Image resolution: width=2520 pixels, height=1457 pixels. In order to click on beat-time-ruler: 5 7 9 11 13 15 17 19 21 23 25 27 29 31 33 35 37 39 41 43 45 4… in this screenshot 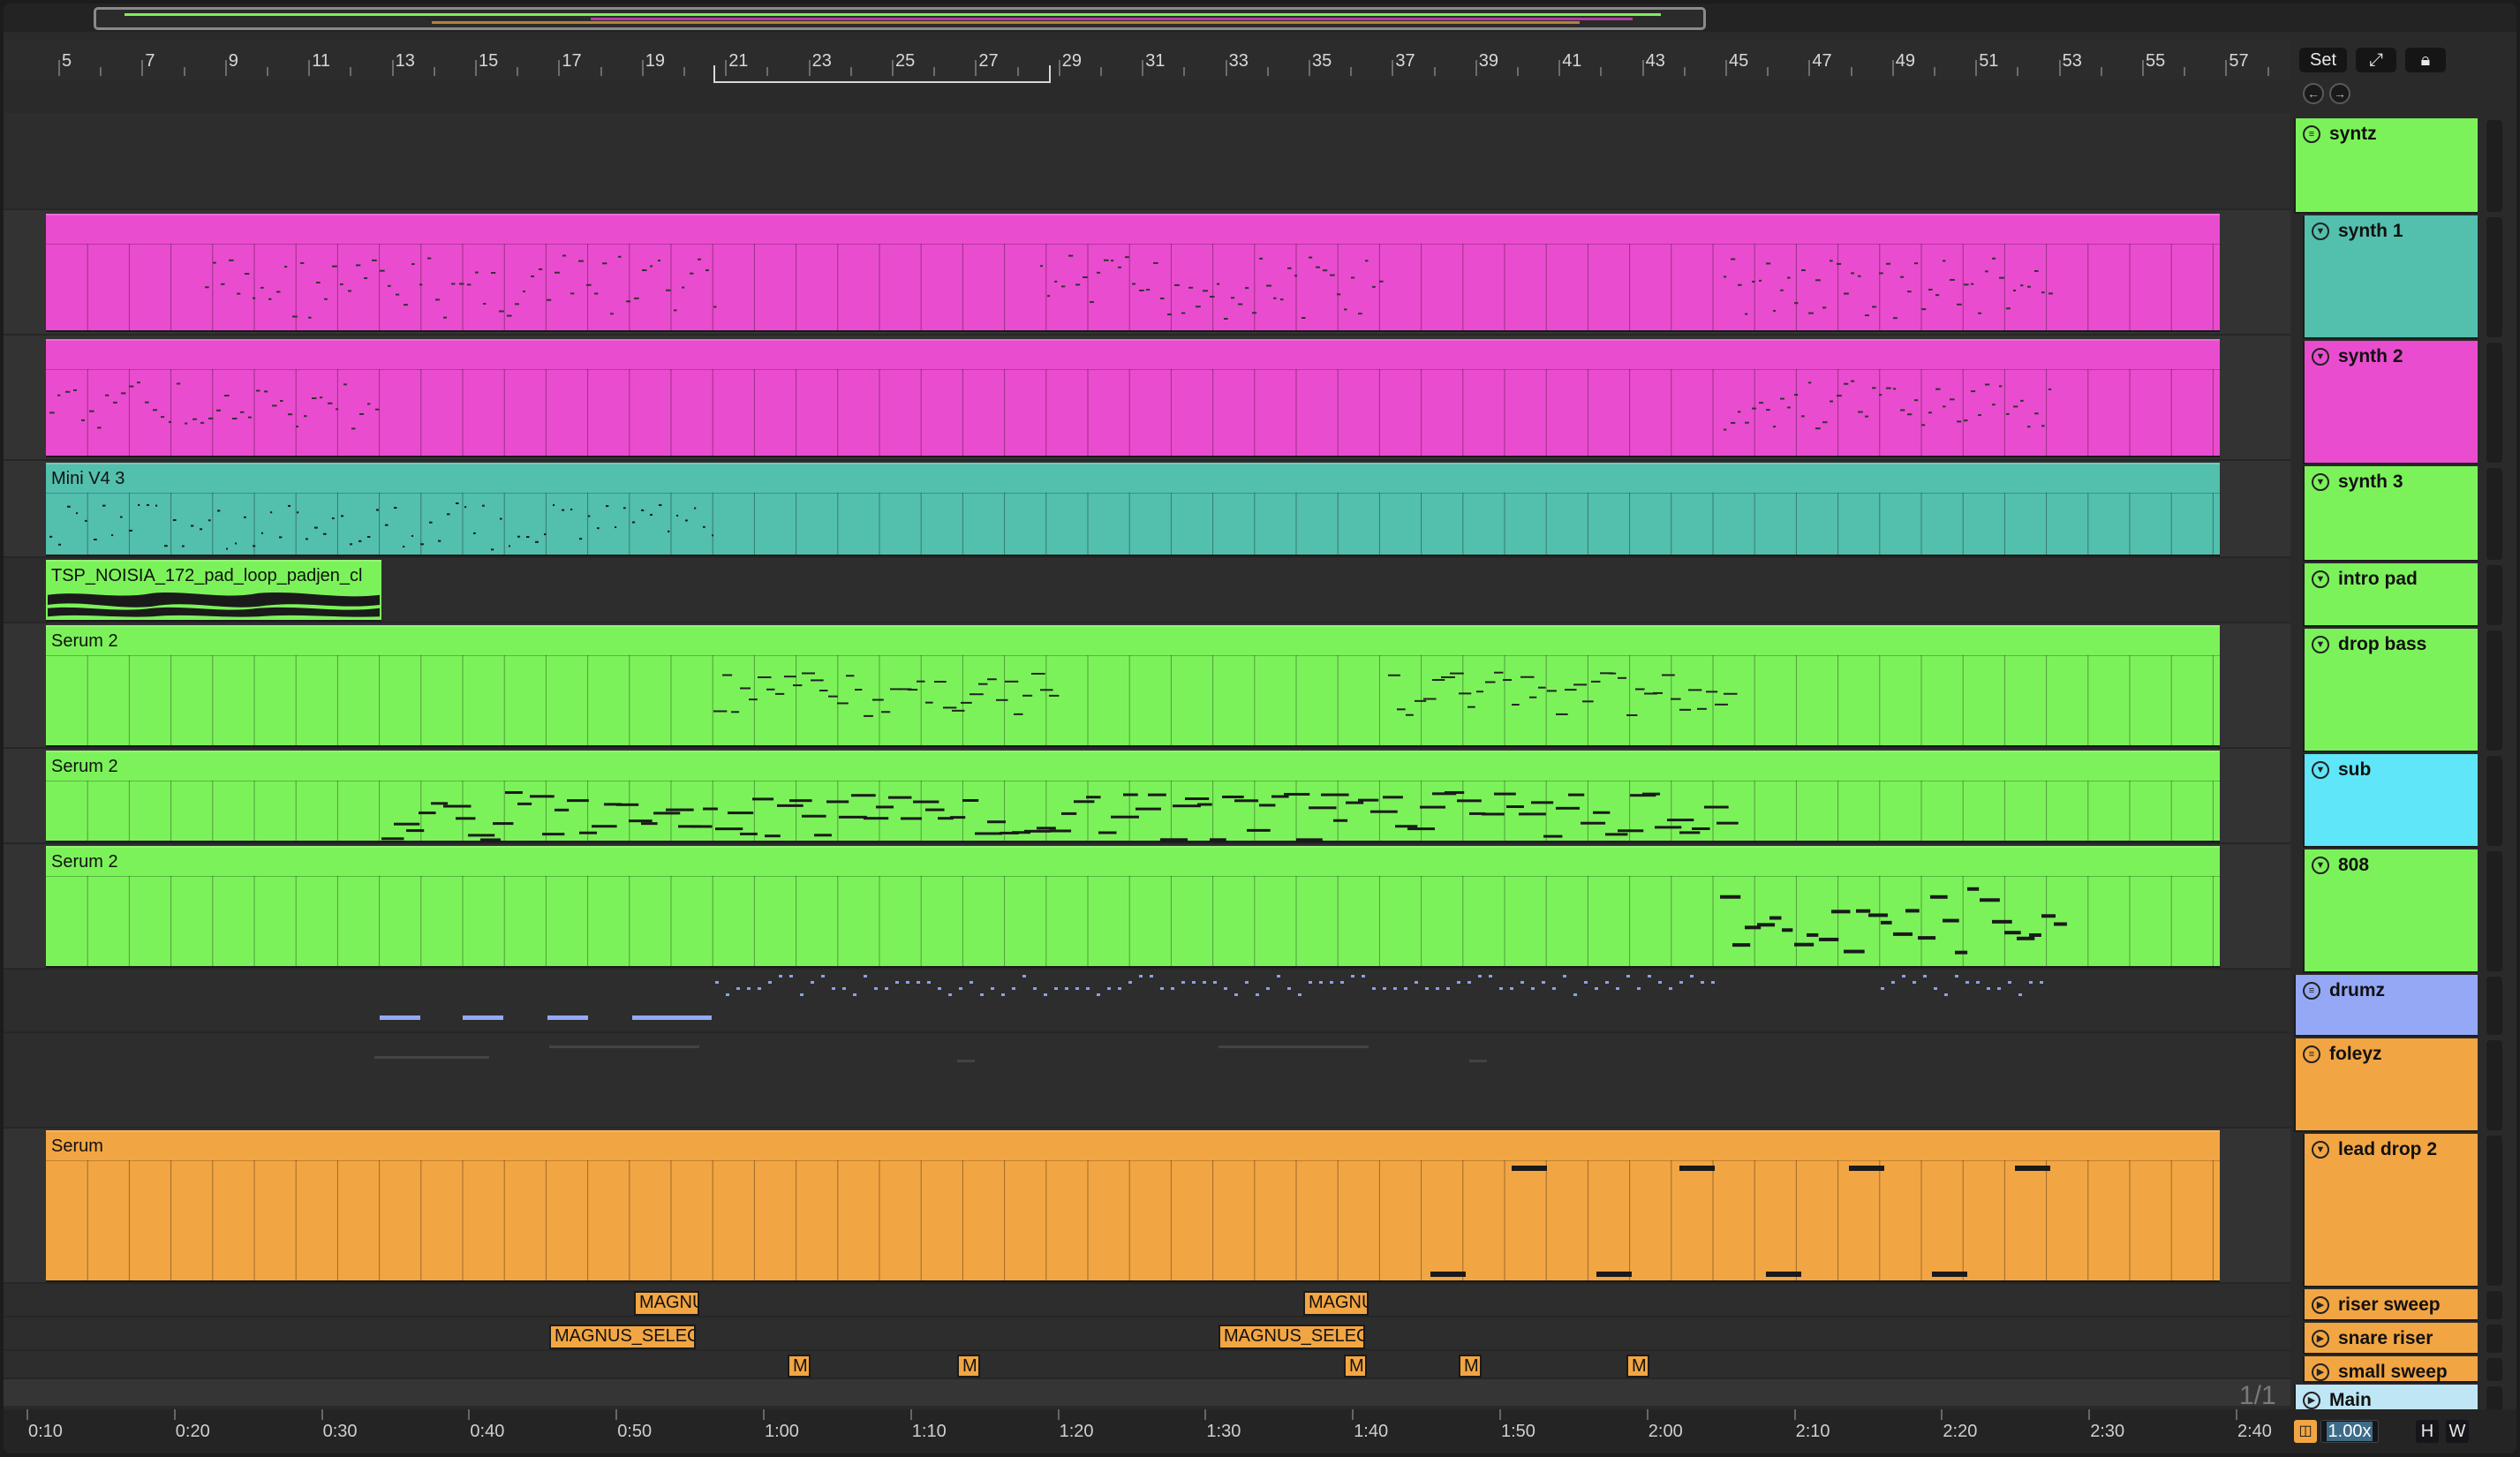, I will do `click(1147, 59)`.